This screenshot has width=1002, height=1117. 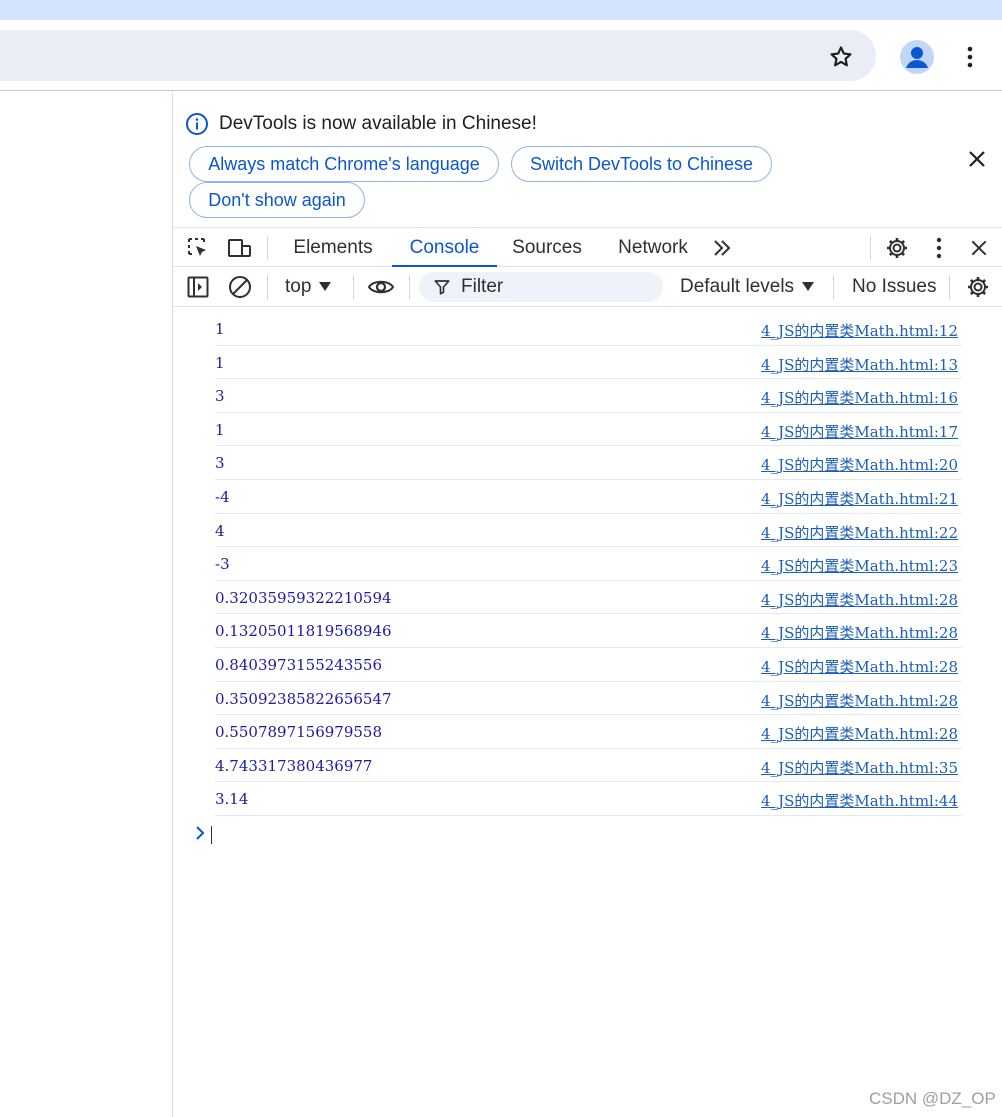 I want to click on tab-console: Console, so click(x=444, y=248).